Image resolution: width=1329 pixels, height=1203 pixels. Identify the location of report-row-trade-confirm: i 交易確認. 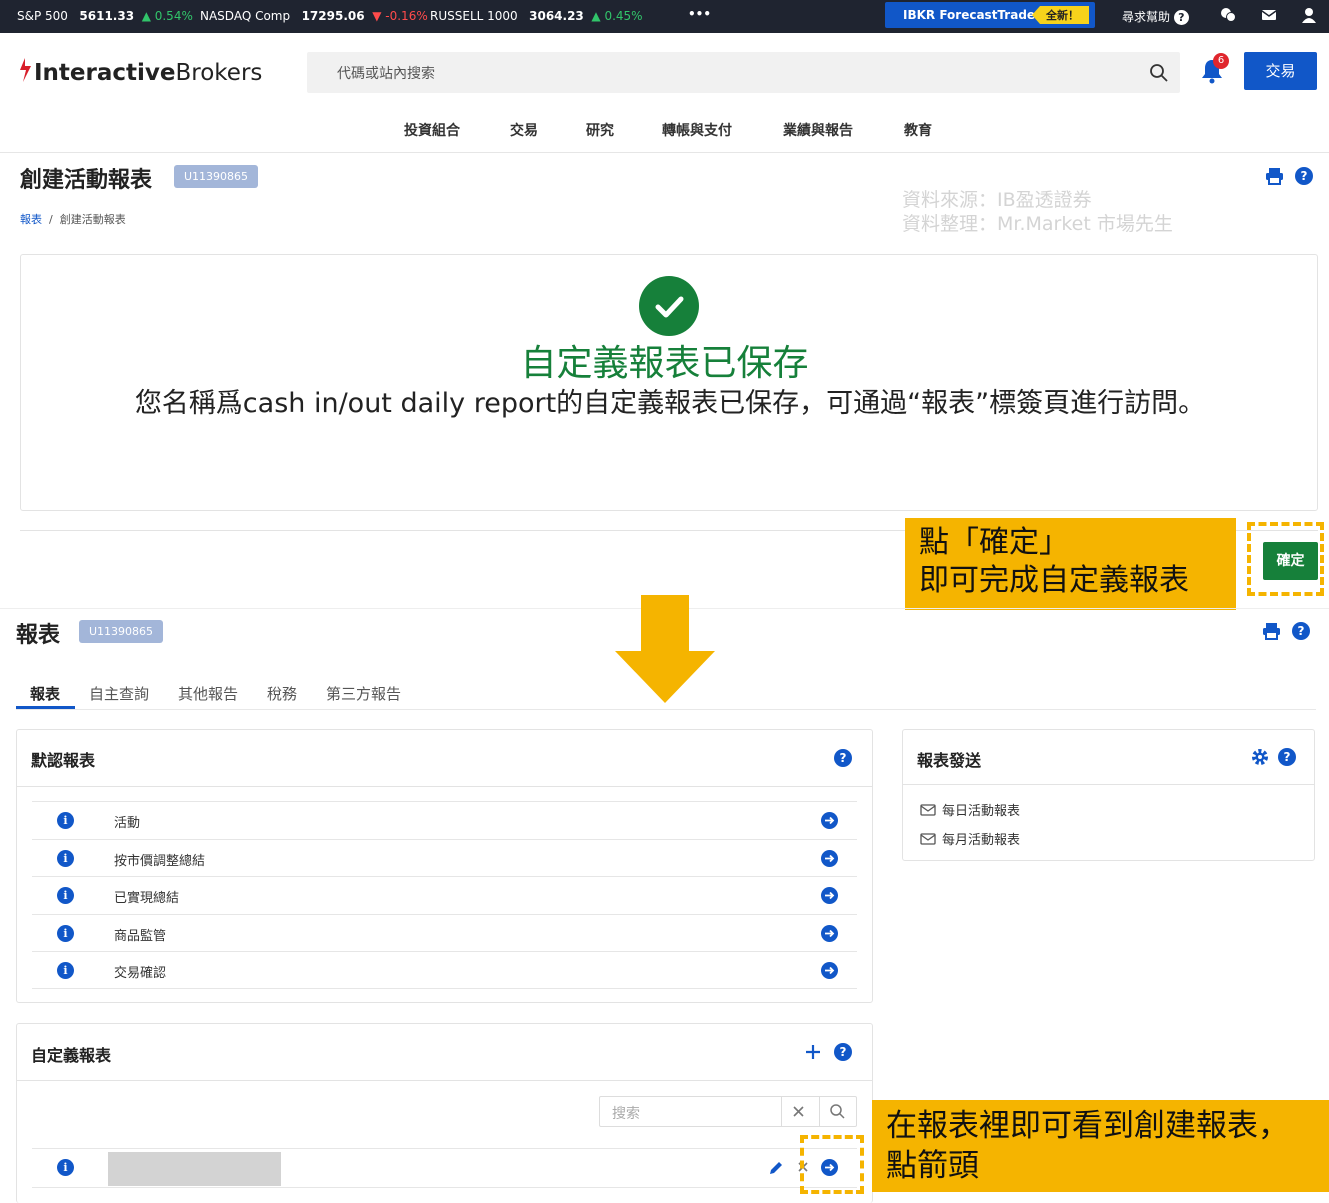
(444, 970).